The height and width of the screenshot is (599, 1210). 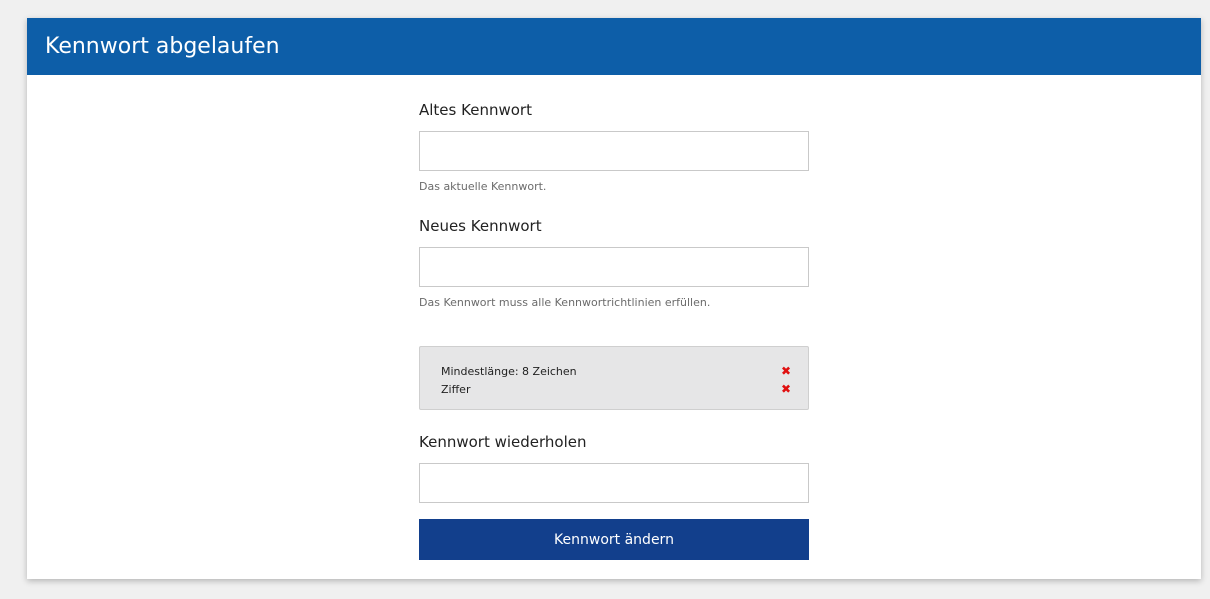 What do you see at coordinates (614, 267) in the screenshot?
I see `new-password-input` at bounding box center [614, 267].